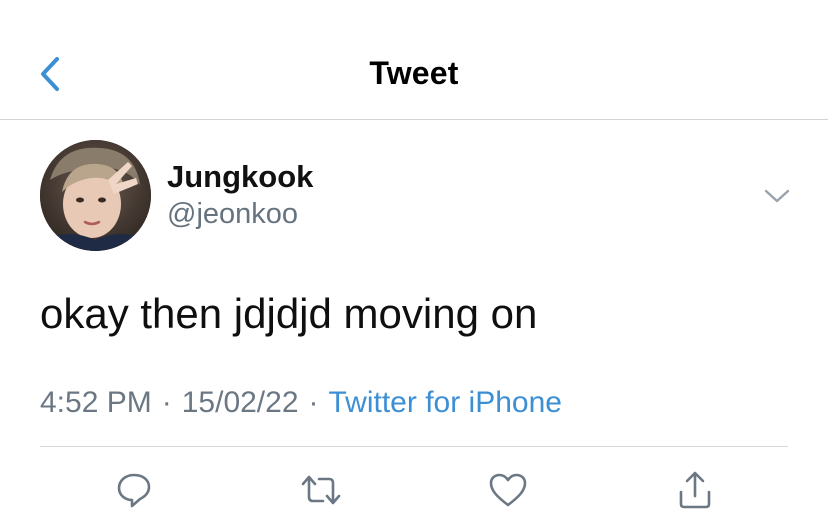 This screenshot has height=522, width=828. What do you see at coordinates (414, 446) in the screenshot?
I see `divider` at bounding box center [414, 446].